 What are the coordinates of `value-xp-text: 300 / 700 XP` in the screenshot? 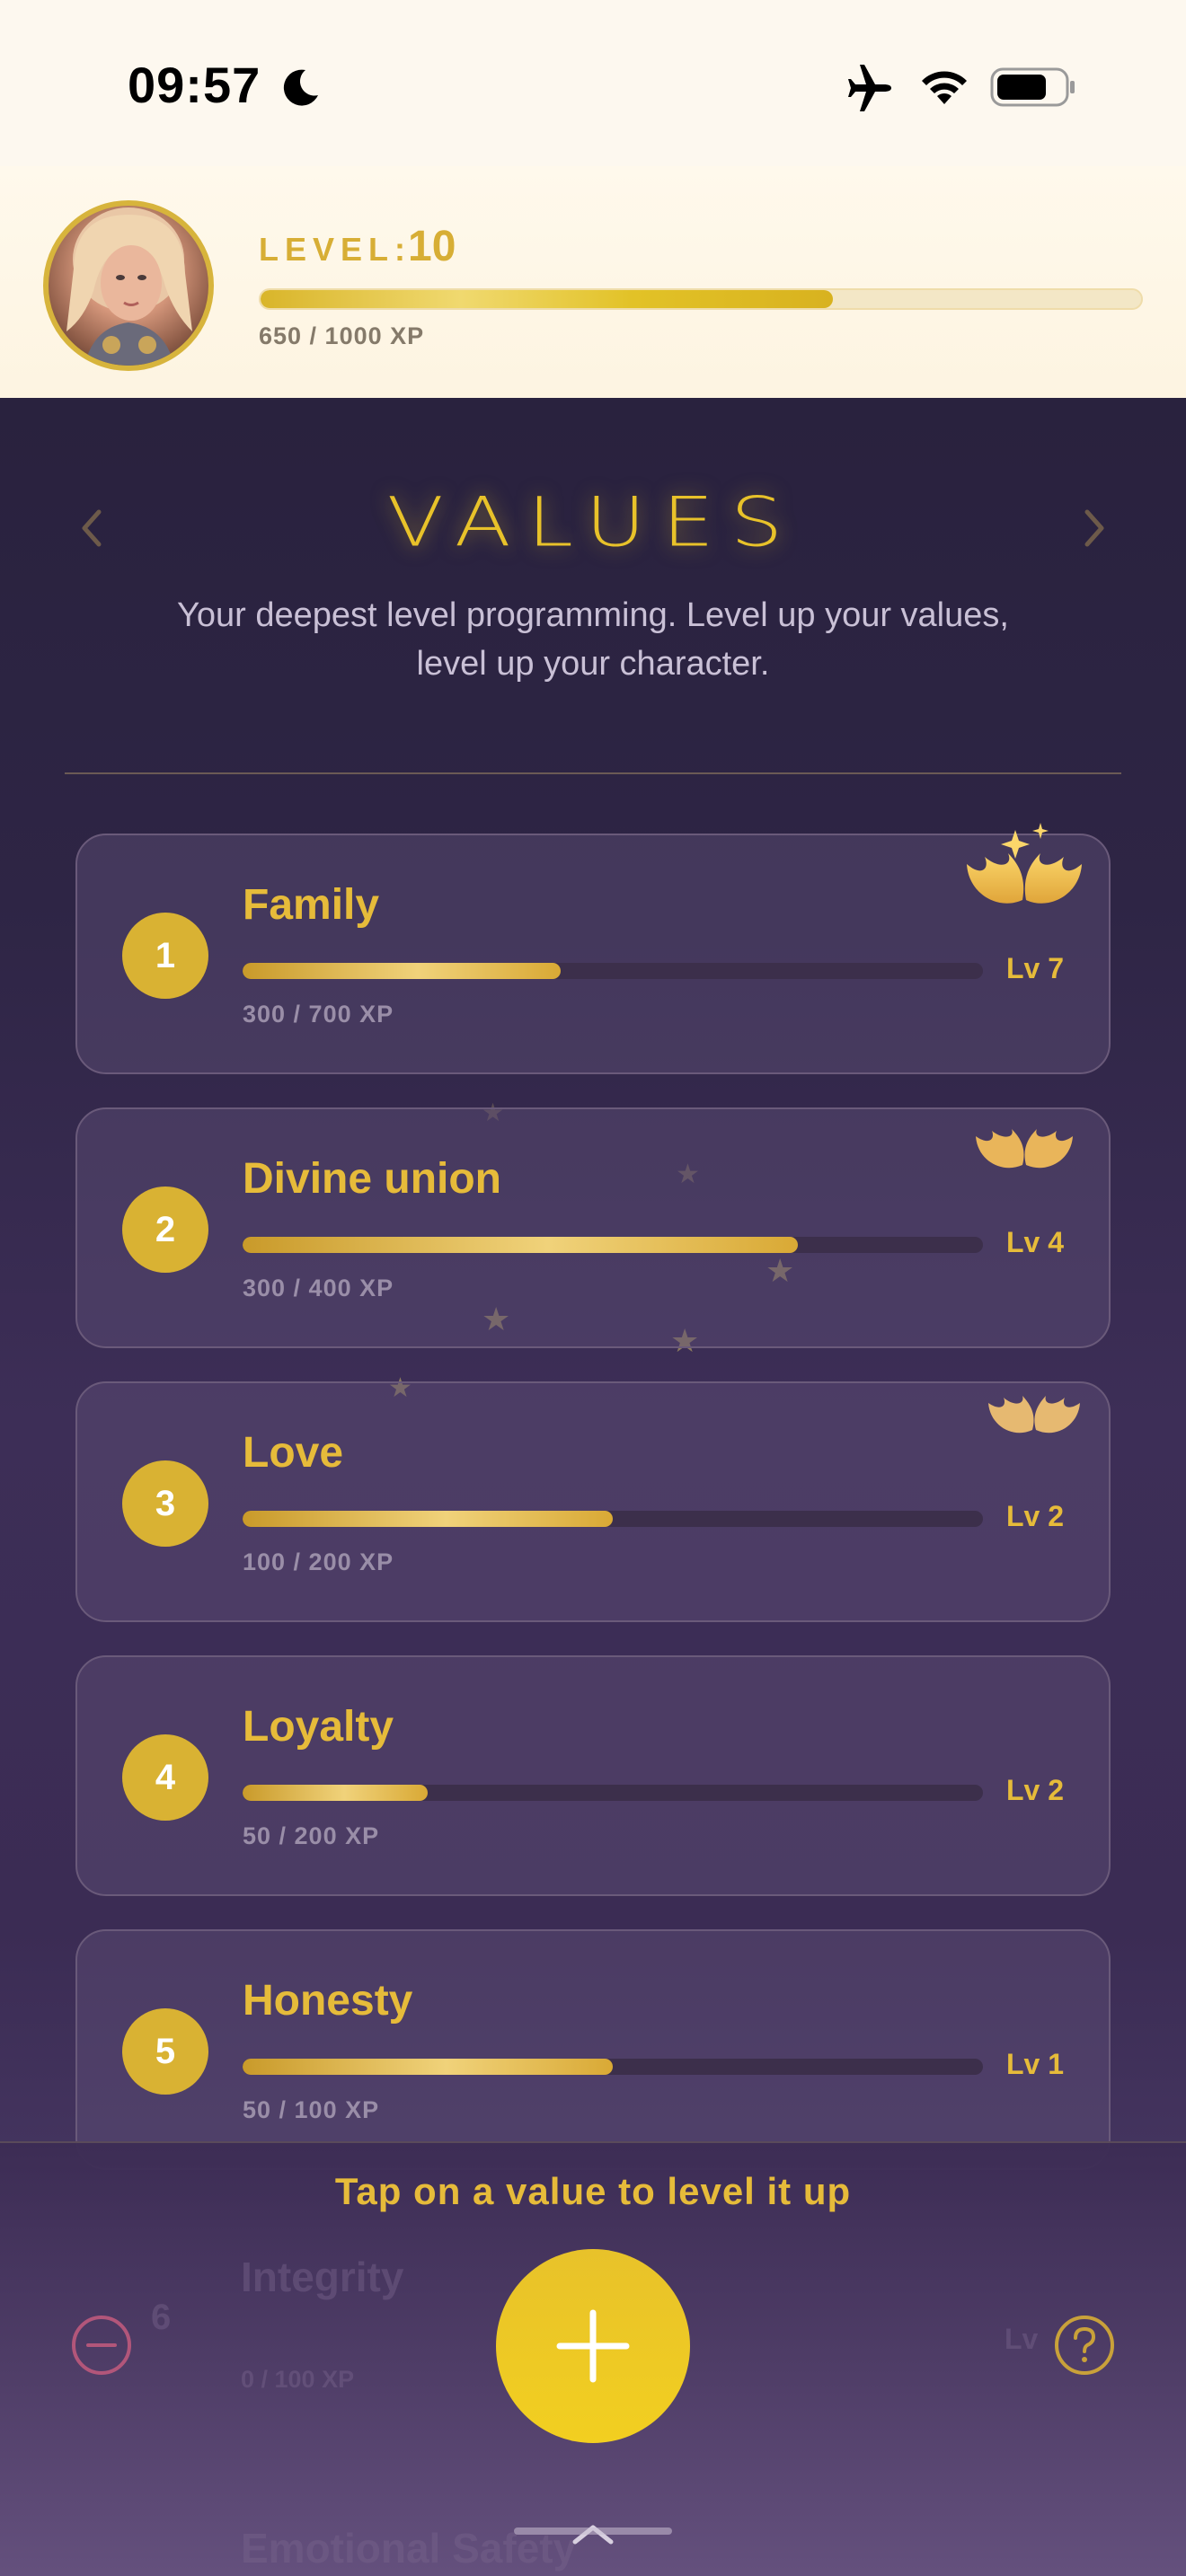 It's located at (318, 1014).